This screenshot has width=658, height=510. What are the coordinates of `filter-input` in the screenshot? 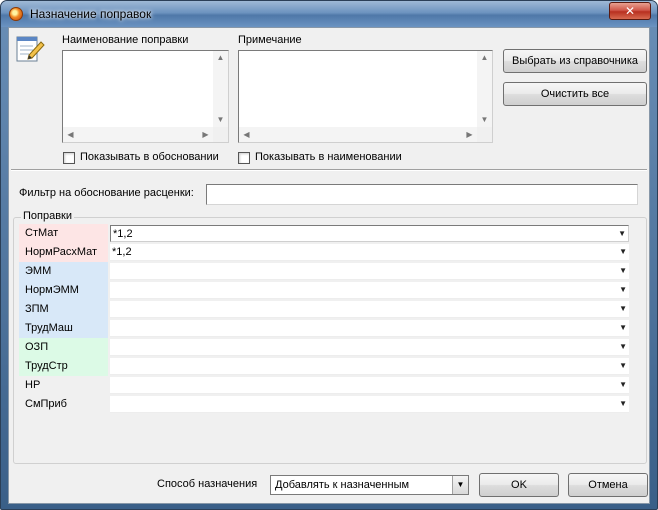 It's located at (422, 194).